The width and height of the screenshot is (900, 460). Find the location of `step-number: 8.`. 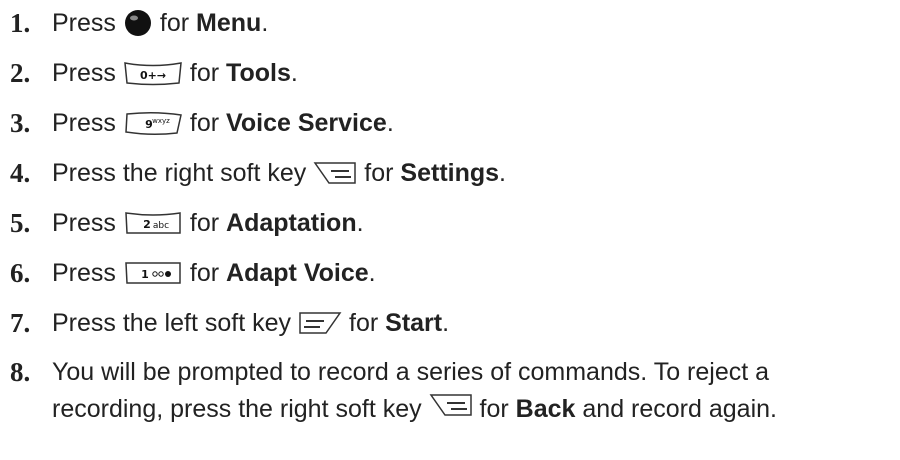

step-number: 8. is located at coordinates (20, 372).